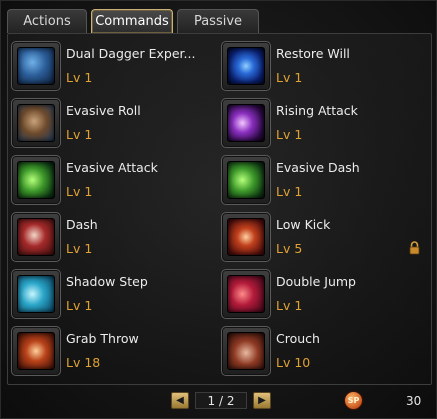 The image size is (437, 419). What do you see at coordinates (47, 21) in the screenshot?
I see `tab-actions: Actions` at bounding box center [47, 21].